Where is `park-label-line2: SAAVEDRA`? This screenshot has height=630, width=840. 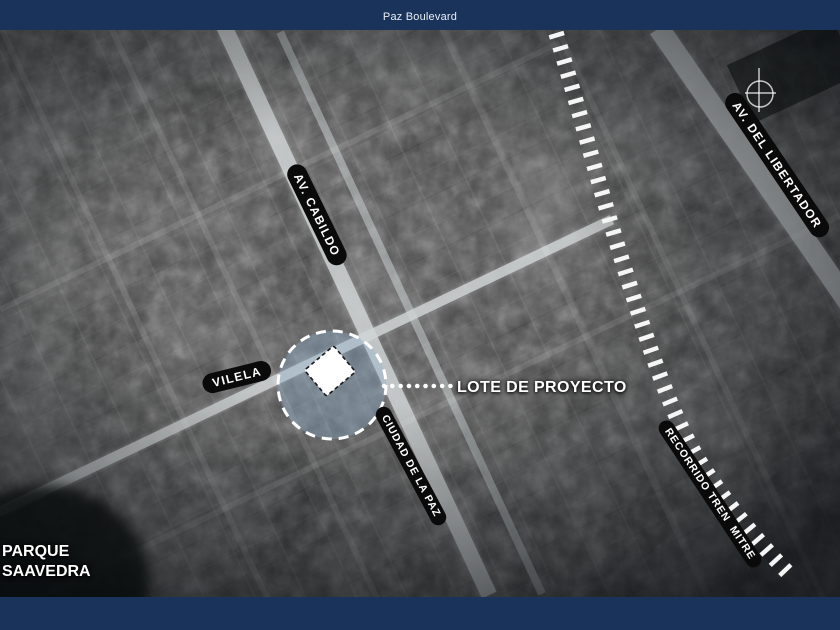 park-label-line2: SAAVEDRA is located at coordinates (46, 571).